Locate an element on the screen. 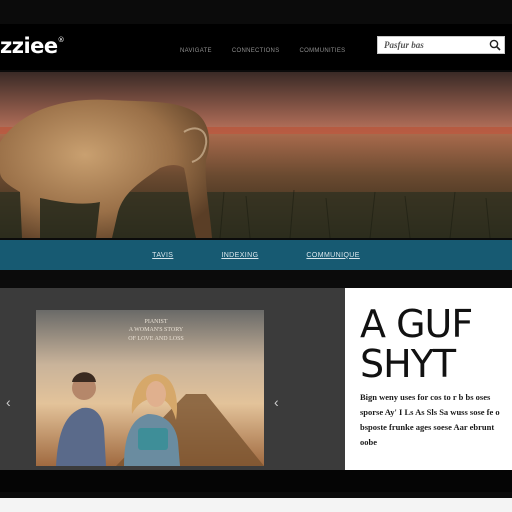 This screenshot has width=512, height=512. search-input is located at coordinates (434, 45).